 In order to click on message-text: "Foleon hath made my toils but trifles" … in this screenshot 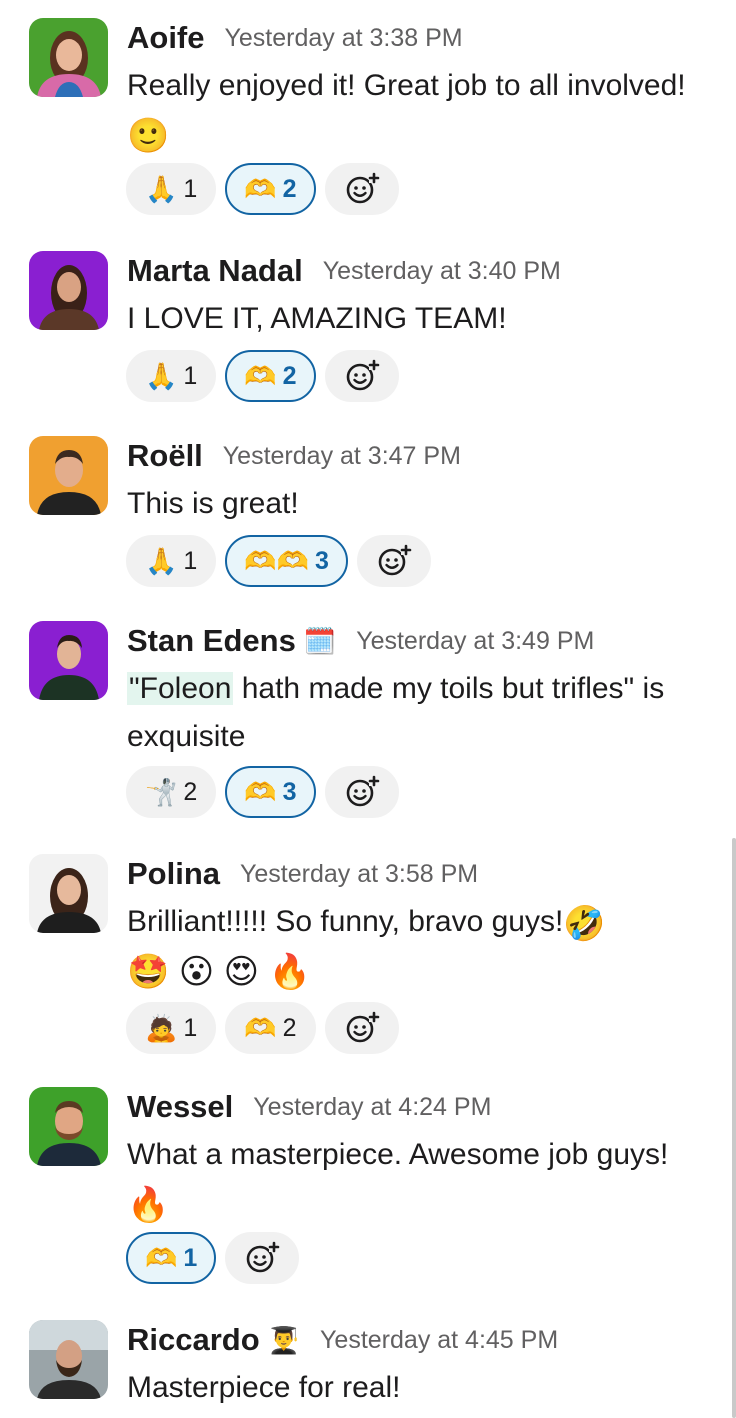, I will do `click(396, 712)`.